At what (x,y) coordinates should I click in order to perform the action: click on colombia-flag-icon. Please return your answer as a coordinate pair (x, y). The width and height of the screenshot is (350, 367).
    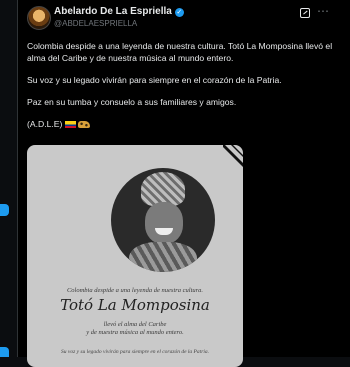
    Looking at the image, I should click on (71, 124).